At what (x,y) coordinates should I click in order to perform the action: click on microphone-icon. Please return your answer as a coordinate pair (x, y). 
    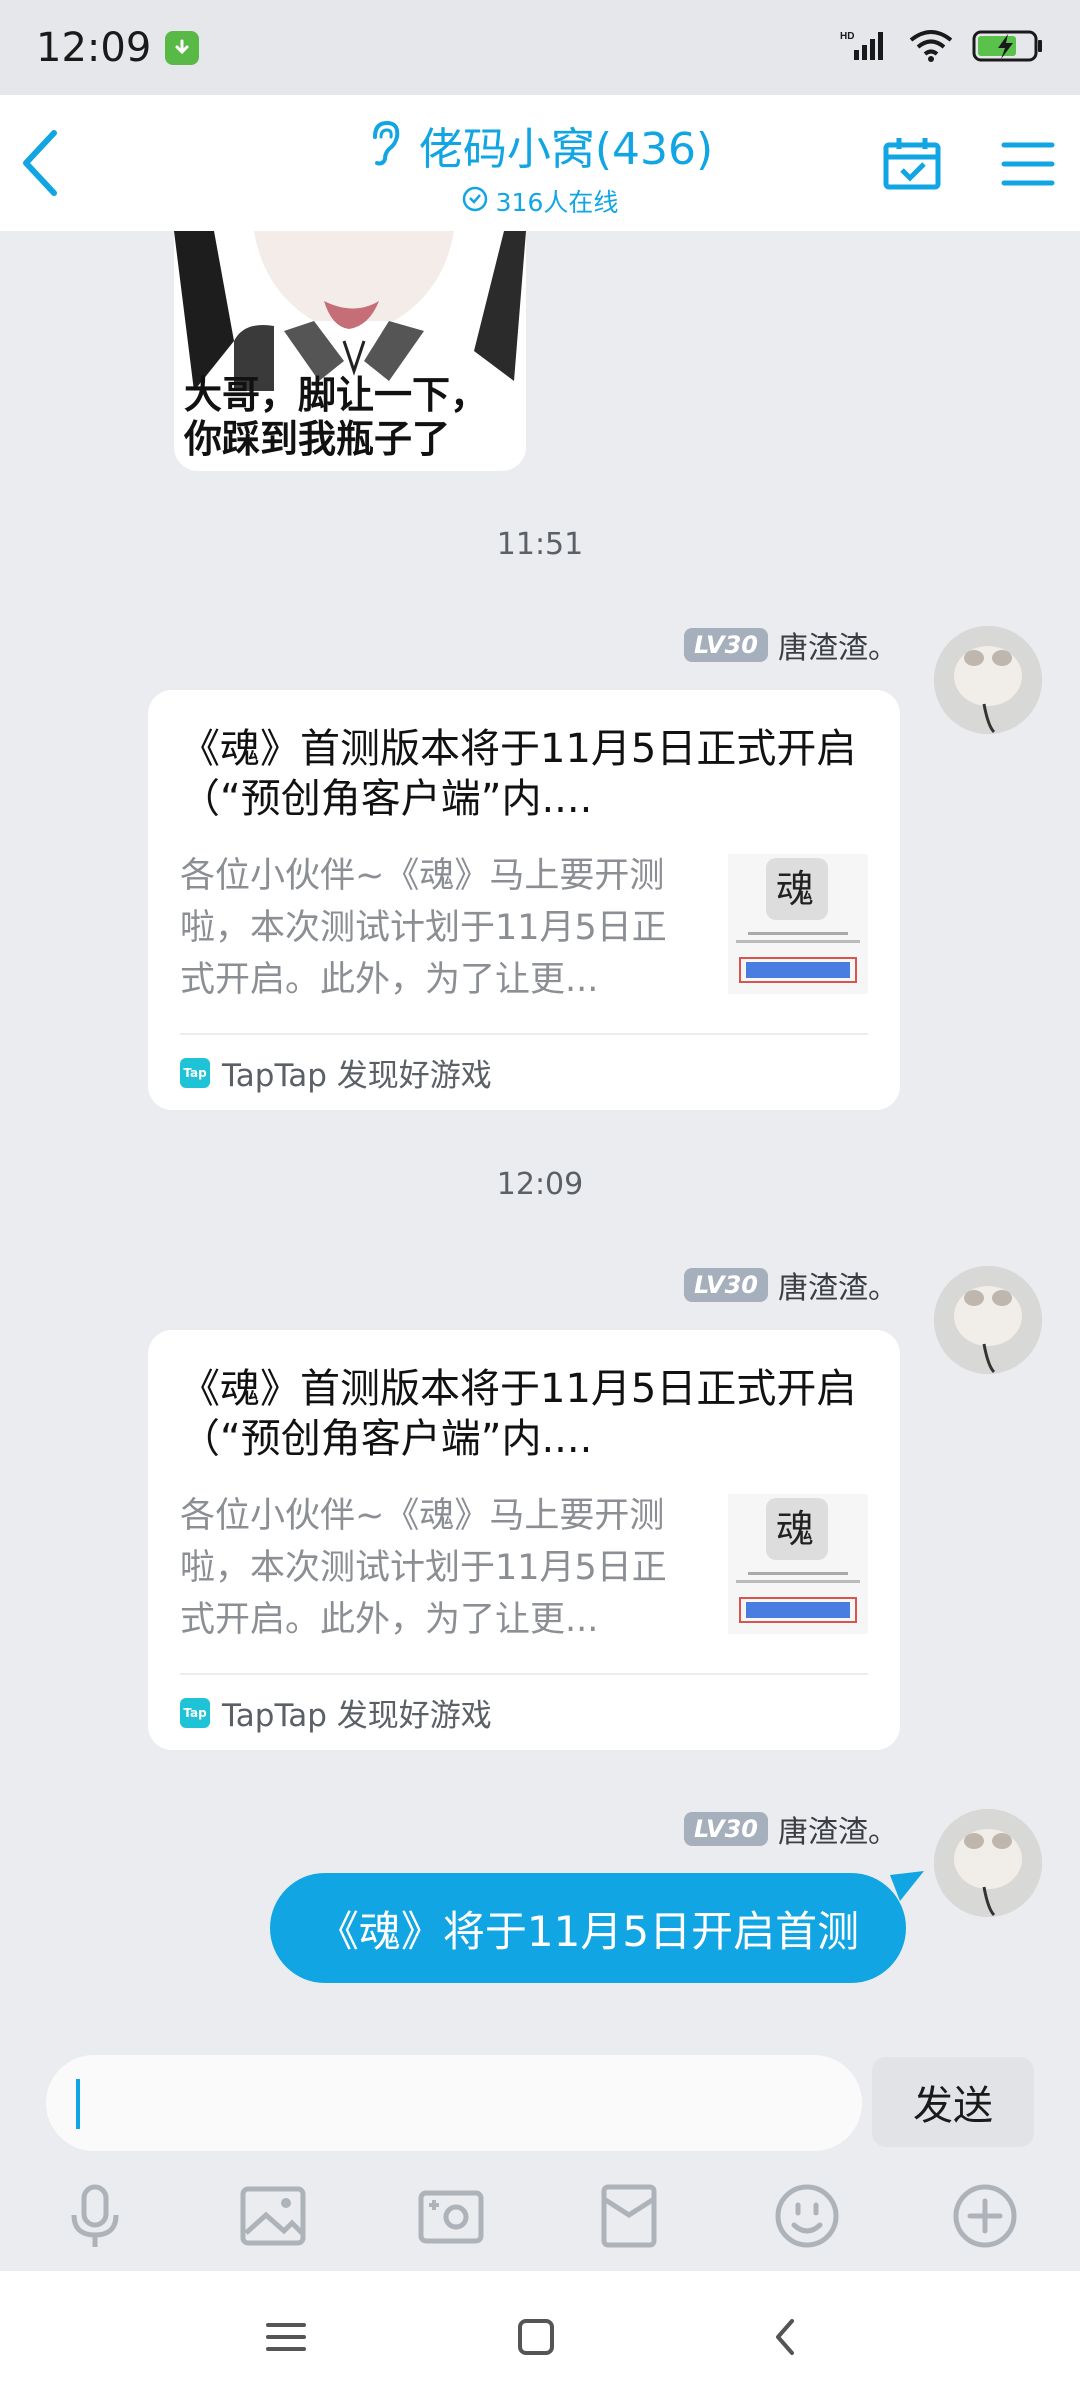
    Looking at the image, I should click on (95, 2215).